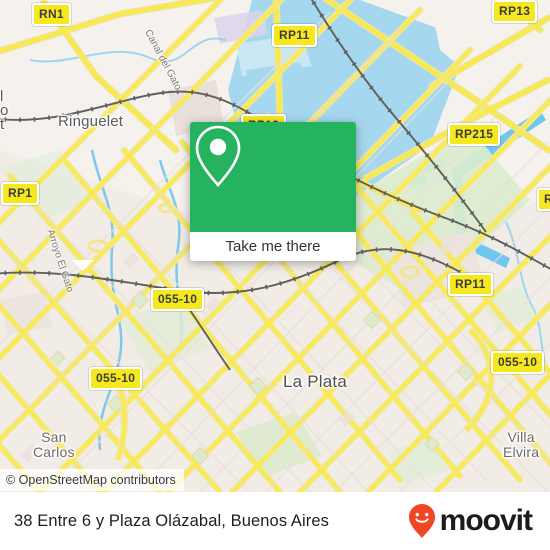  I want to click on moovit-pin-smiley-icon, so click(421, 521).